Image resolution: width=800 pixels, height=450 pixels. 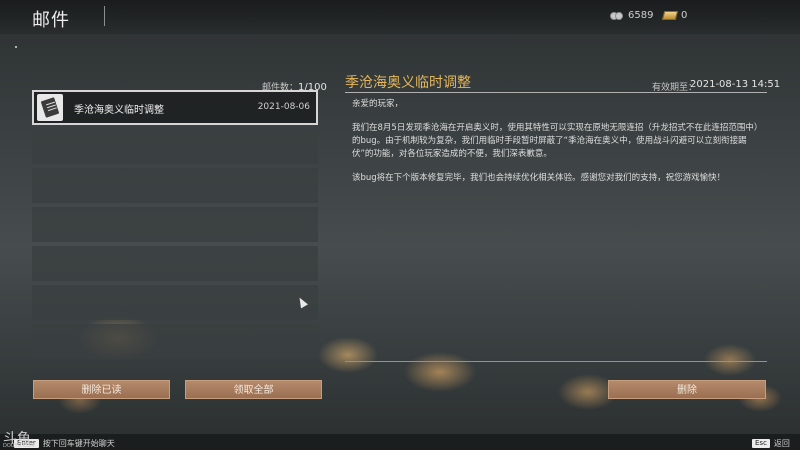 What do you see at coordinates (556, 361) in the screenshot?
I see `body-divider` at bounding box center [556, 361].